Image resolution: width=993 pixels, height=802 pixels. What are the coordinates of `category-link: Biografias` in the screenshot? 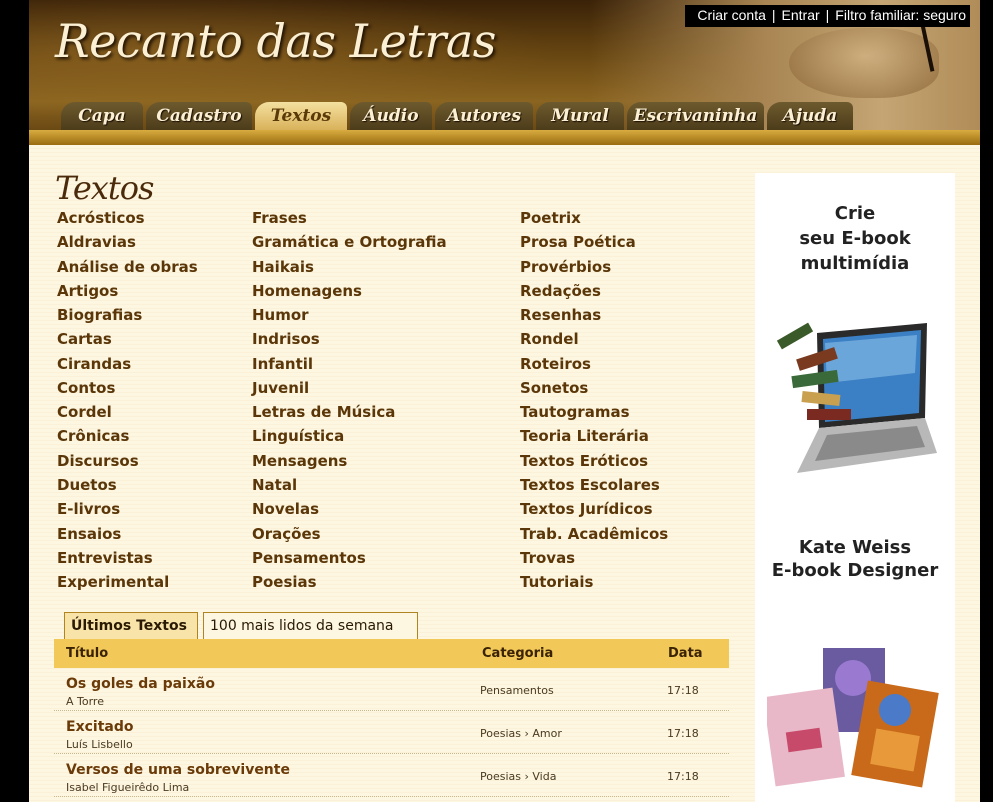 It's located at (99, 315).